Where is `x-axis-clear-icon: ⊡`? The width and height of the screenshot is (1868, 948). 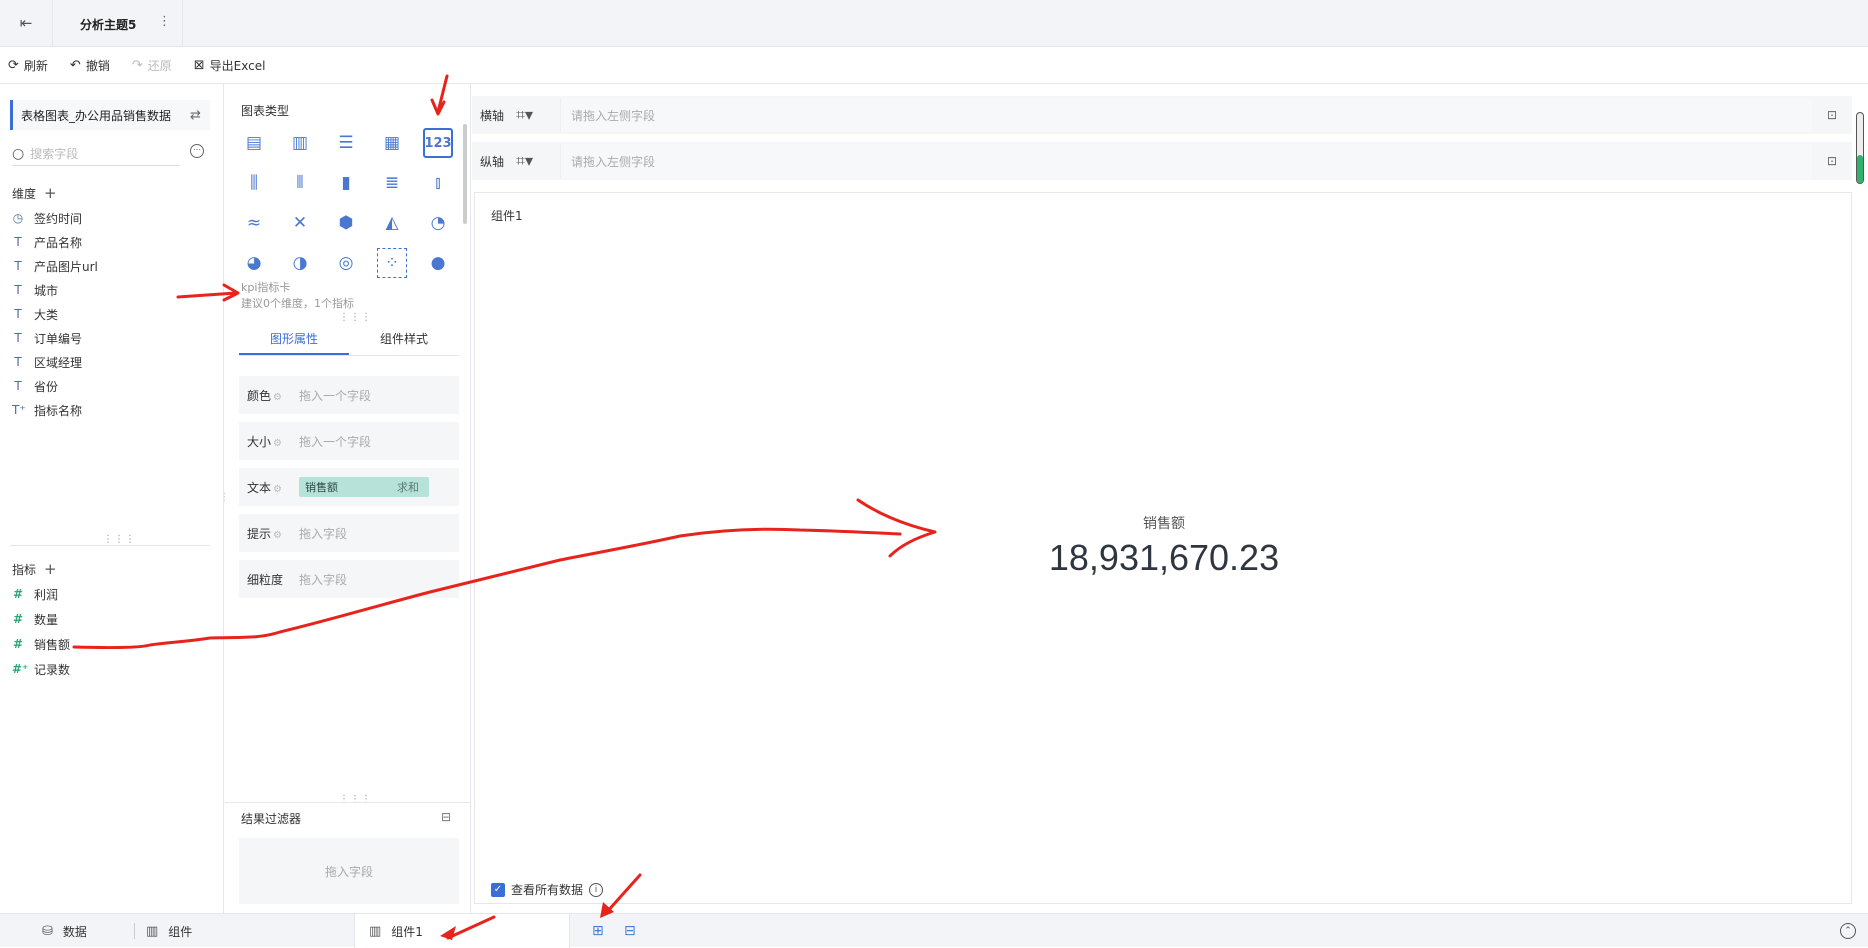
x-axis-clear-icon: ⊡ is located at coordinates (1832, 115).